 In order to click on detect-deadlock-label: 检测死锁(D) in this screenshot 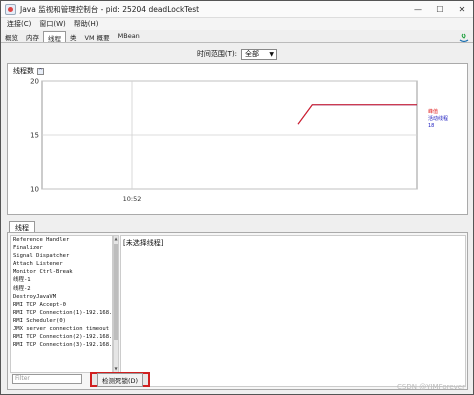, I will do `click(120, 379)`.